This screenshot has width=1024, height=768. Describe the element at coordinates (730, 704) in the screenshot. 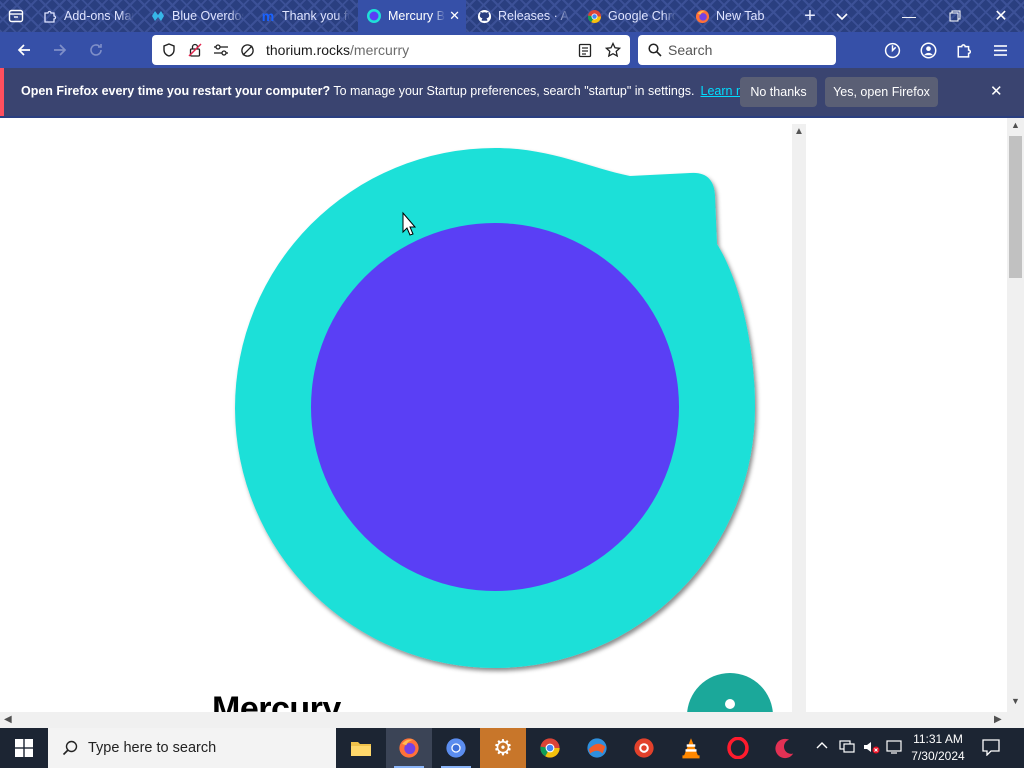

I see `chat-bubble-dot` at that location.